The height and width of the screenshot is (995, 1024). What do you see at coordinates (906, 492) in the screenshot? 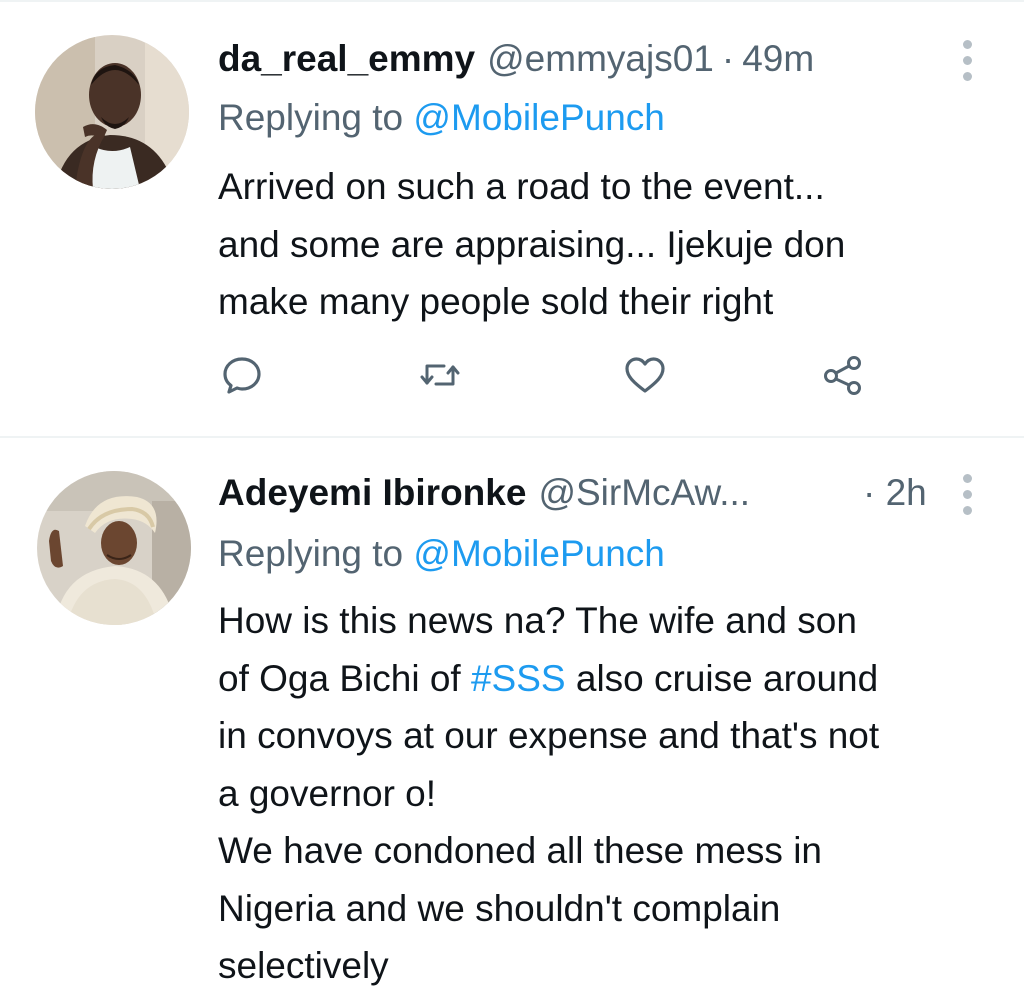
I see `timestamp: 2h` at bounding box center [906, 492].